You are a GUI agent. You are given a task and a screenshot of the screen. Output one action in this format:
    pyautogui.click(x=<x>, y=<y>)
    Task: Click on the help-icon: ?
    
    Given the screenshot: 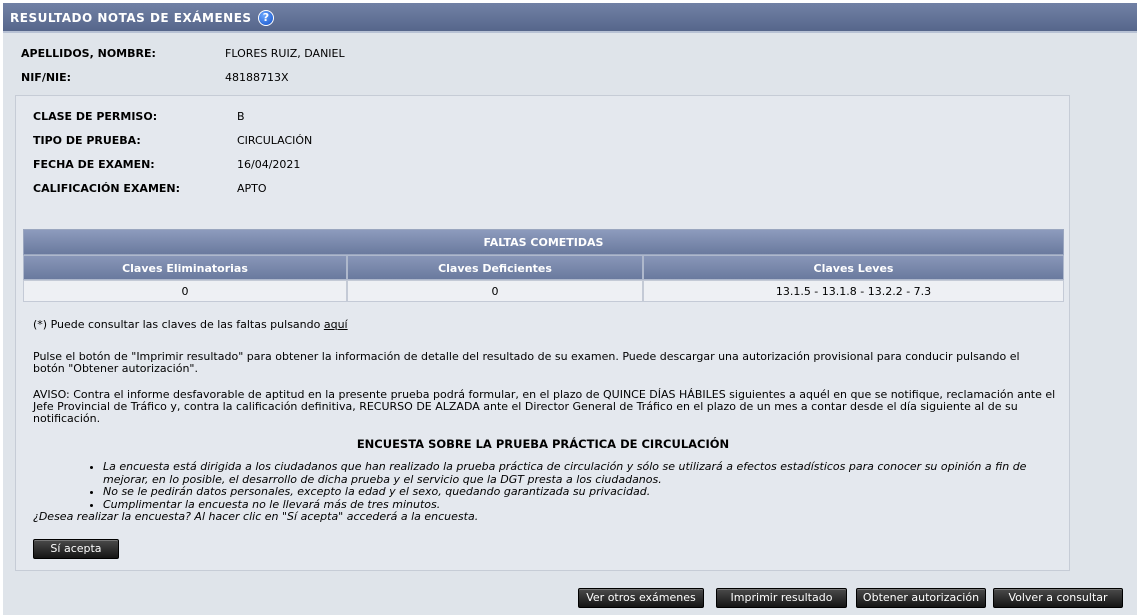 What is the action you would take?
    pyautogui.click(x=266, y=18)
    